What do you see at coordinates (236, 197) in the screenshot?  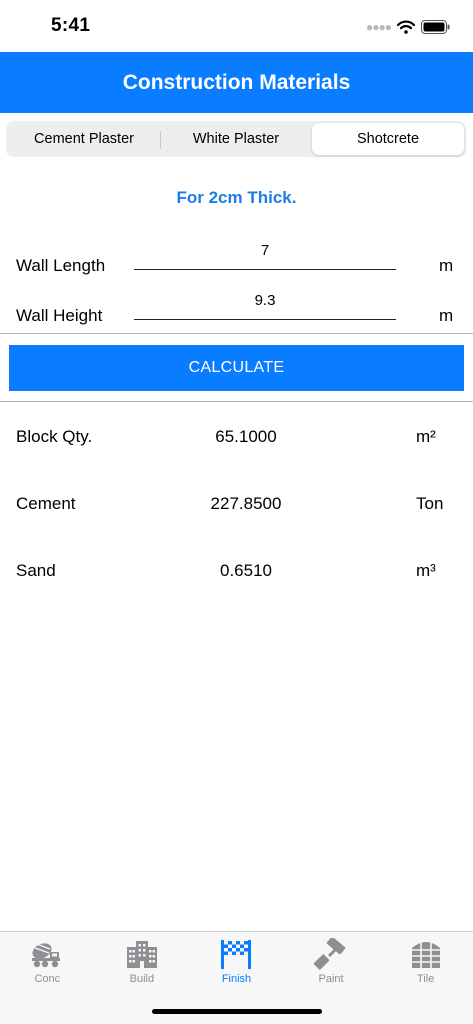 I see `thickness-label: For 2cm Thick.` at bounding box center [236, 197].